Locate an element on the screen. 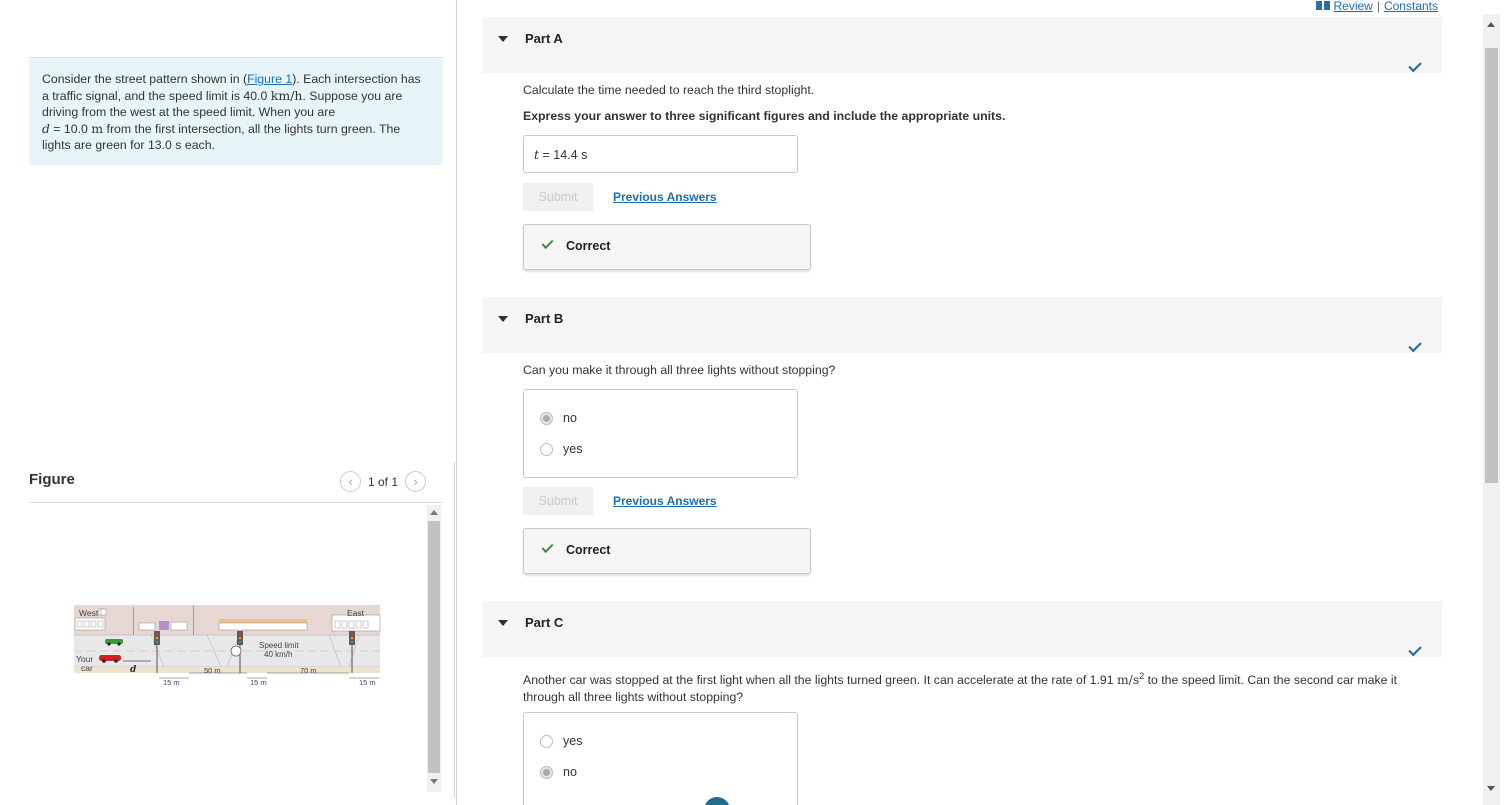 The height and width of the screenshot is (805, 1510). acceleration-unit: m/s is located at coordinates (1128, 680).